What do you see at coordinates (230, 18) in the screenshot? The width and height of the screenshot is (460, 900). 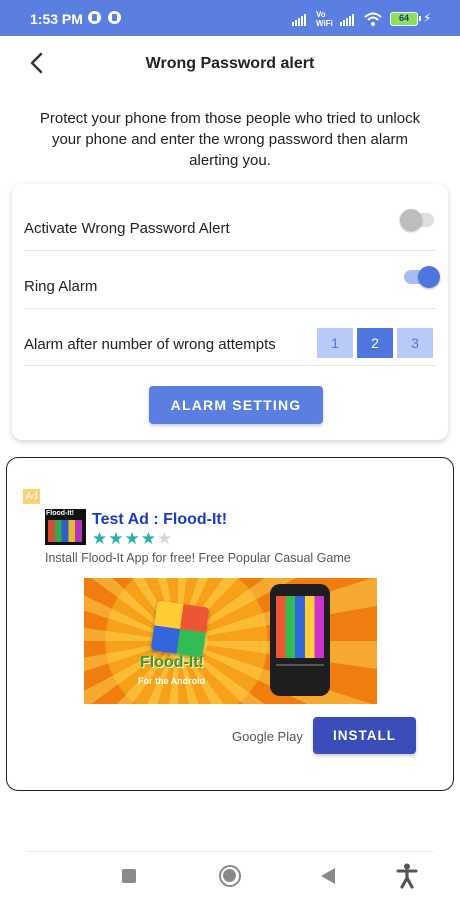 I see `status-bar: 1:53 PM Vo WiFi 64 ⚡` at bounding box center [230, 18].